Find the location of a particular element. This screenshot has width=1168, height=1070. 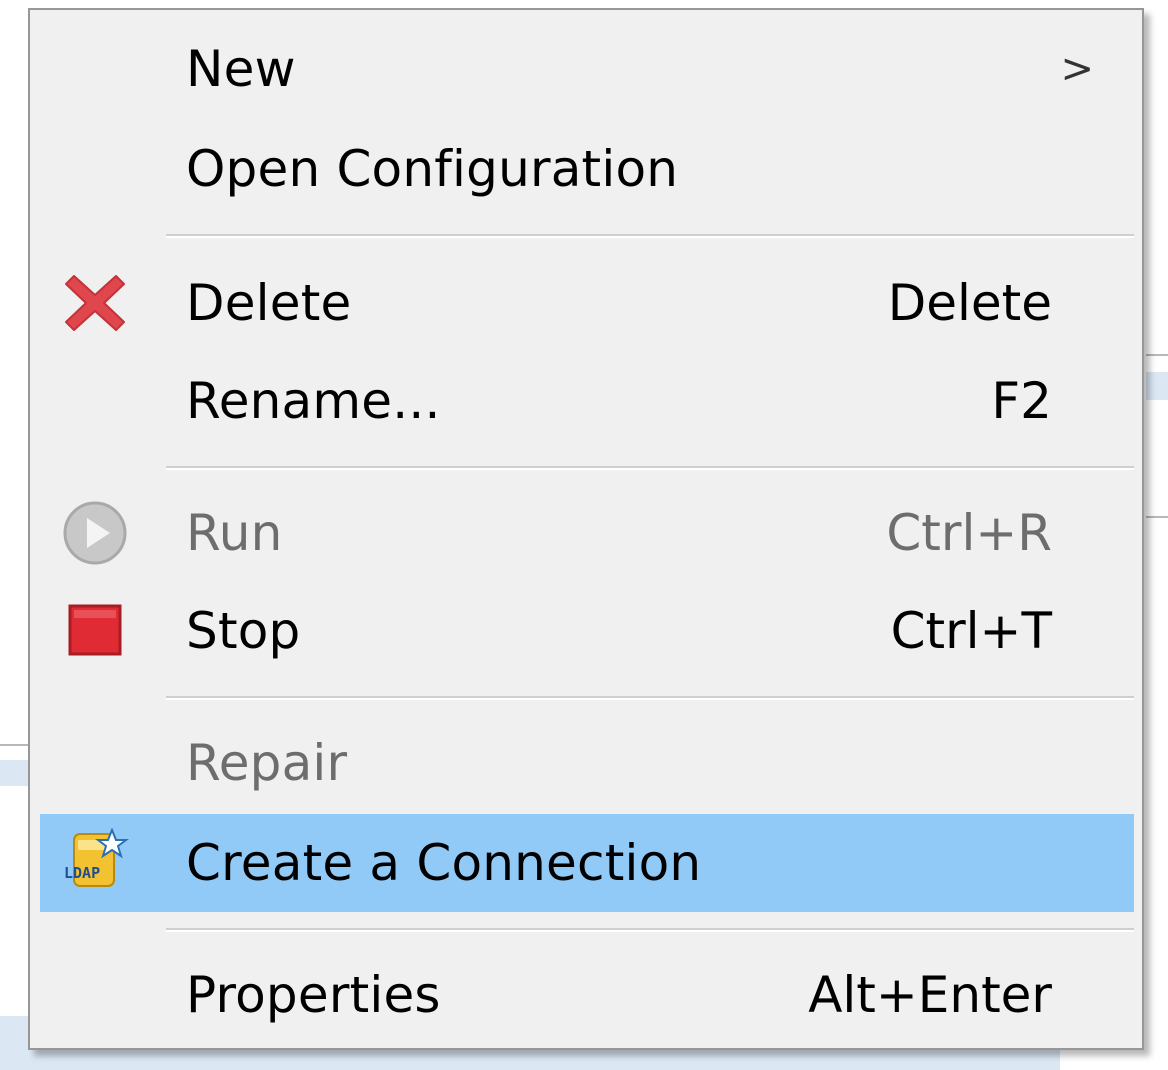

ldap-icon-text: LDAP is located at coordinates (82, 873).